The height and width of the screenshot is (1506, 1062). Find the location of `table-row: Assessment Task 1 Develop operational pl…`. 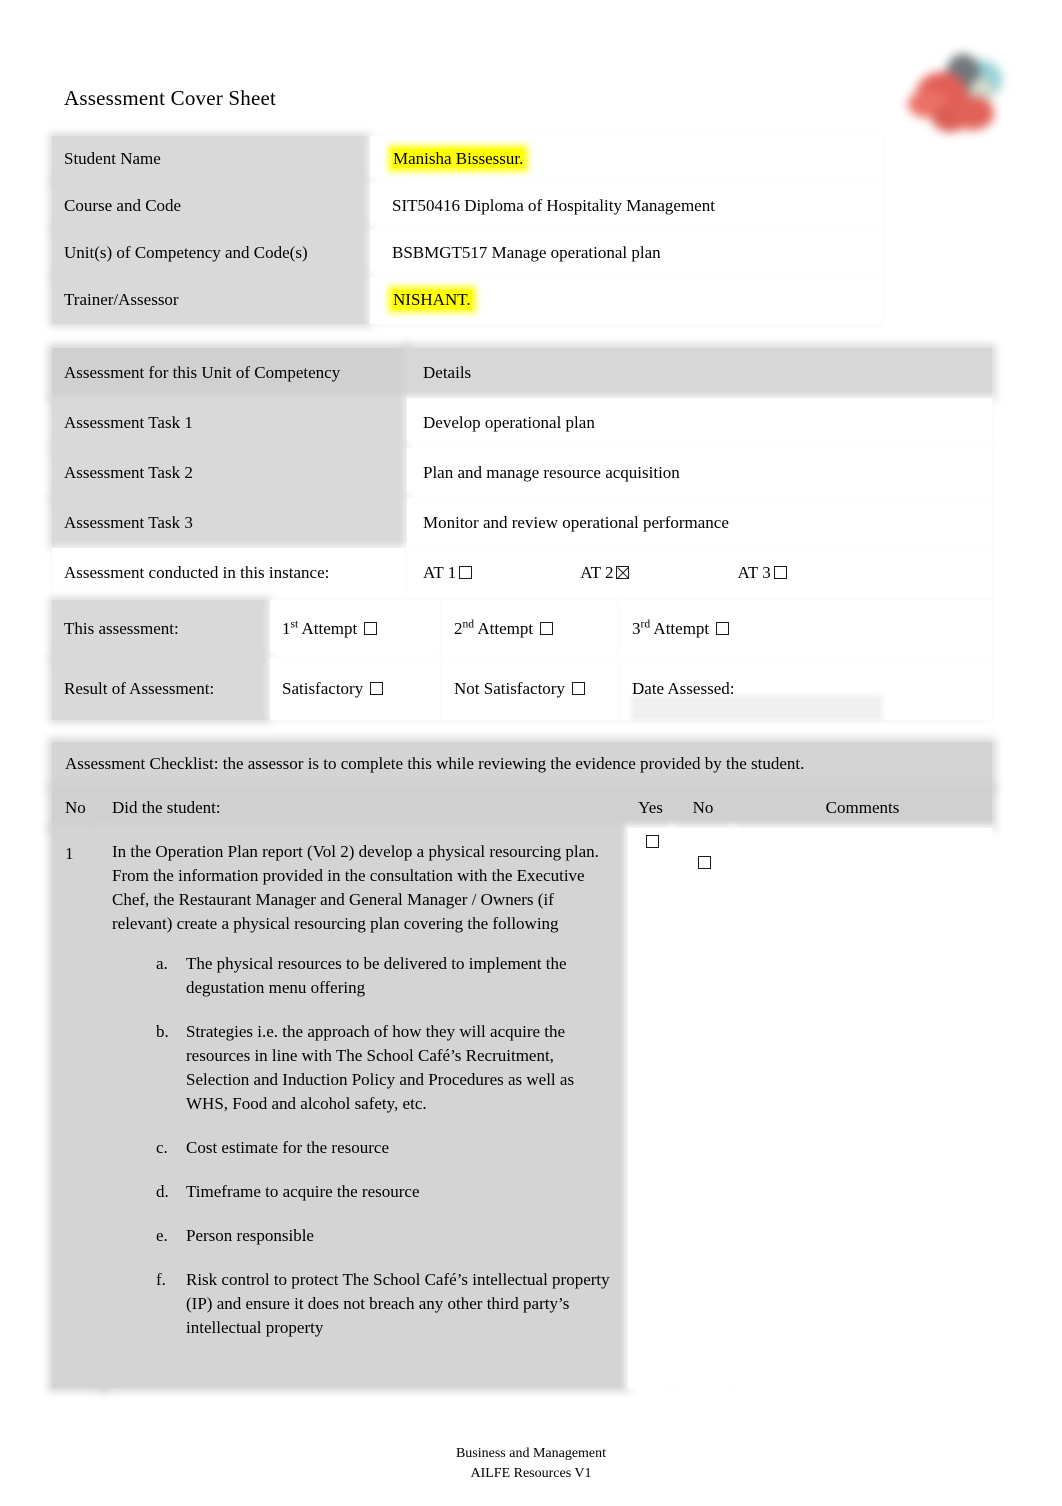

table-row: Assessment Task 1 Develop operational pl… is located at coordinates (522, 423).